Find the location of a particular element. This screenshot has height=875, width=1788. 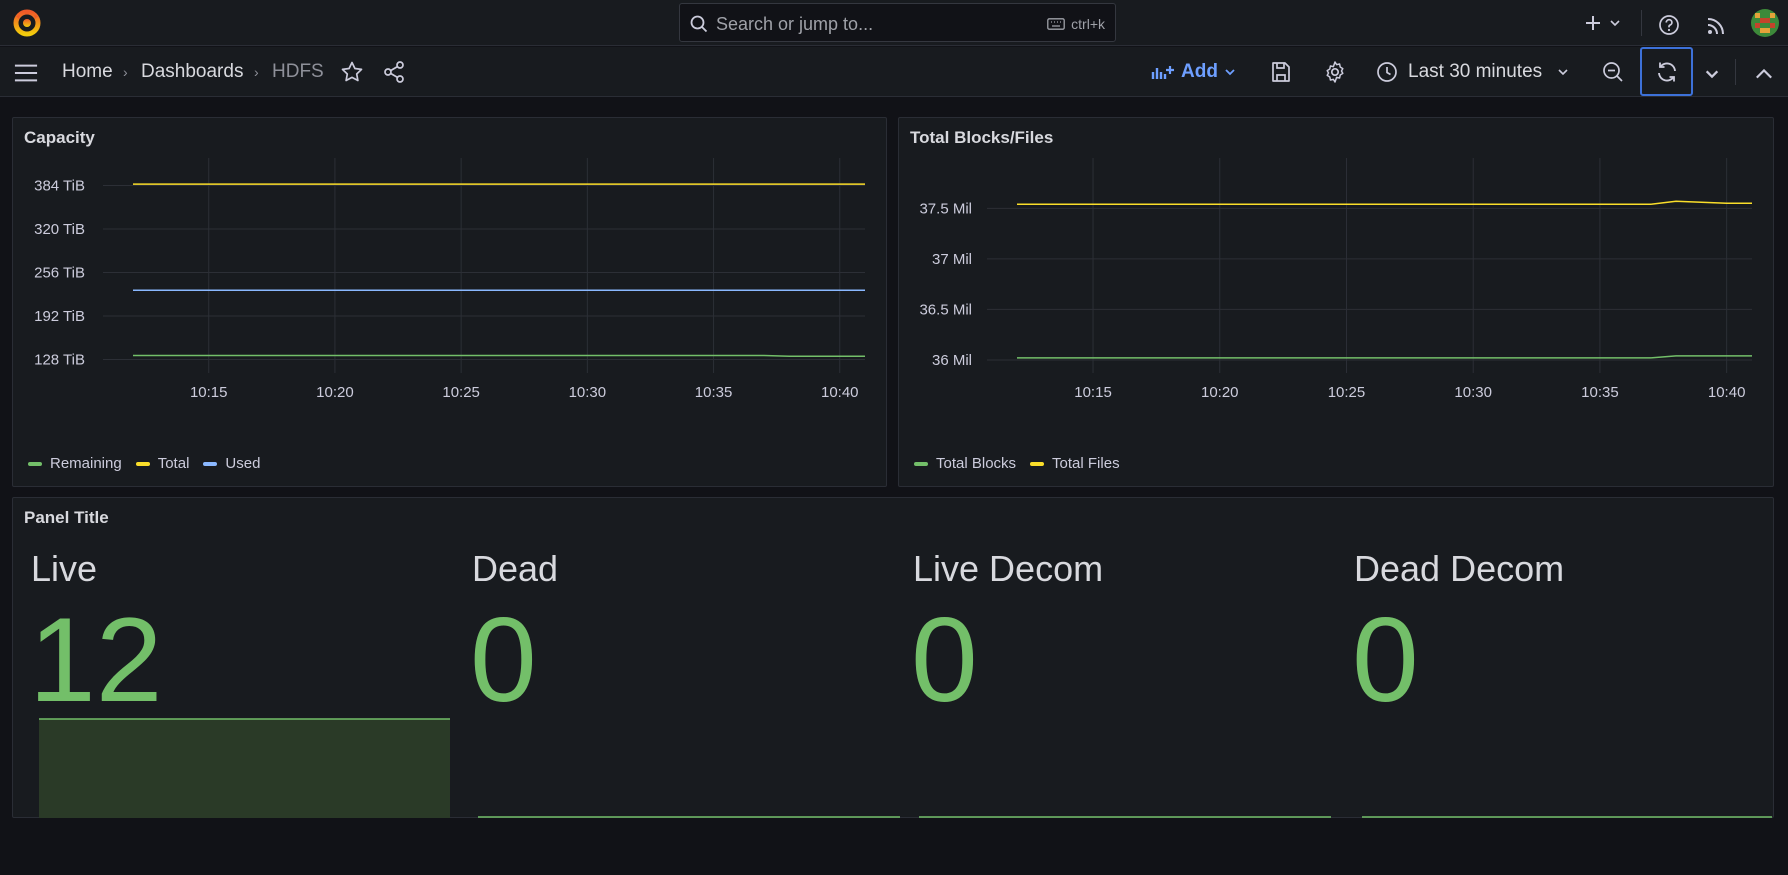

stat-value: 12 is located at coordinates (96, 660).